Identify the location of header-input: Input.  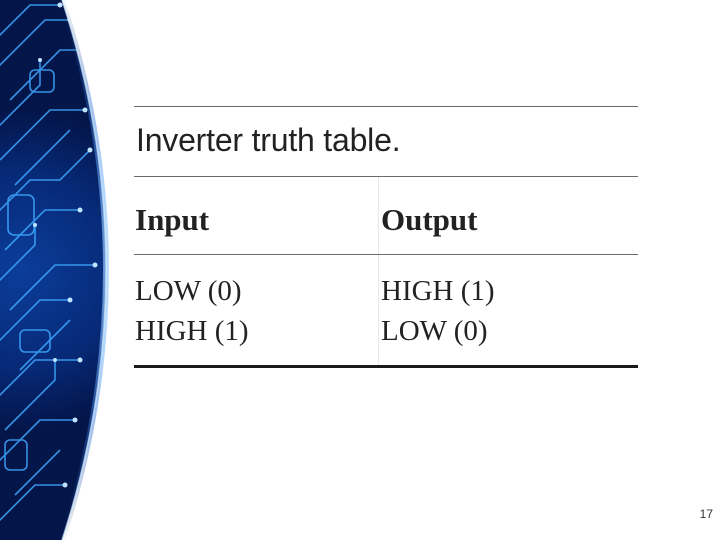
(172, 219).